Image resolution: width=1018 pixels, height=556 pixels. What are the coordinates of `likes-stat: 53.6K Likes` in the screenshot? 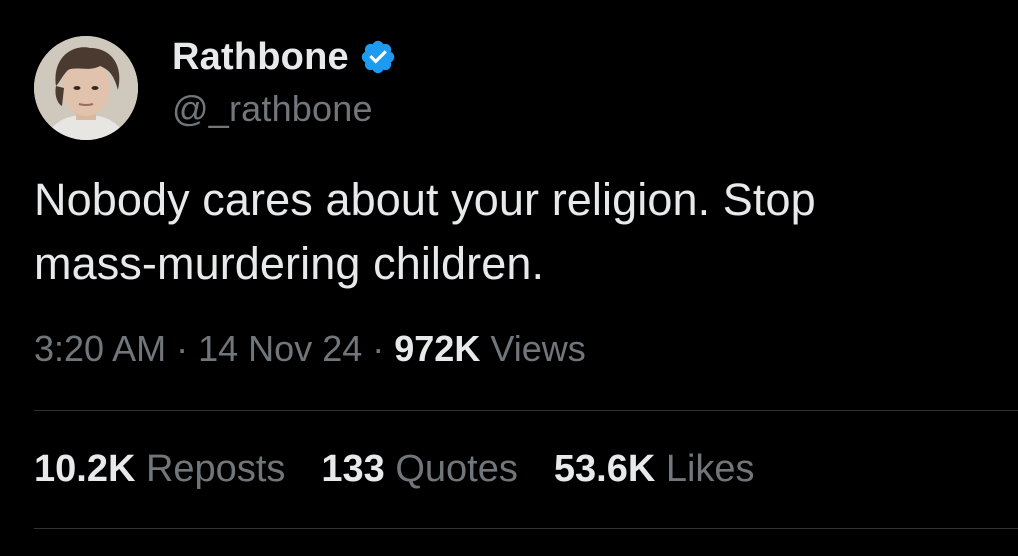 It's located at (654, 469).